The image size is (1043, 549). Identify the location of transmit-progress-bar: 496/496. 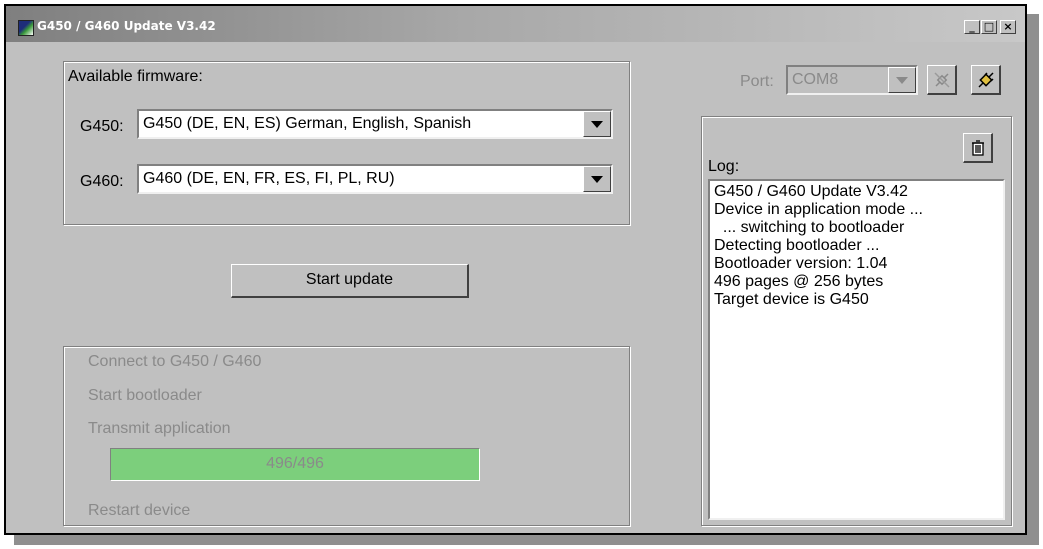
(295, 464).